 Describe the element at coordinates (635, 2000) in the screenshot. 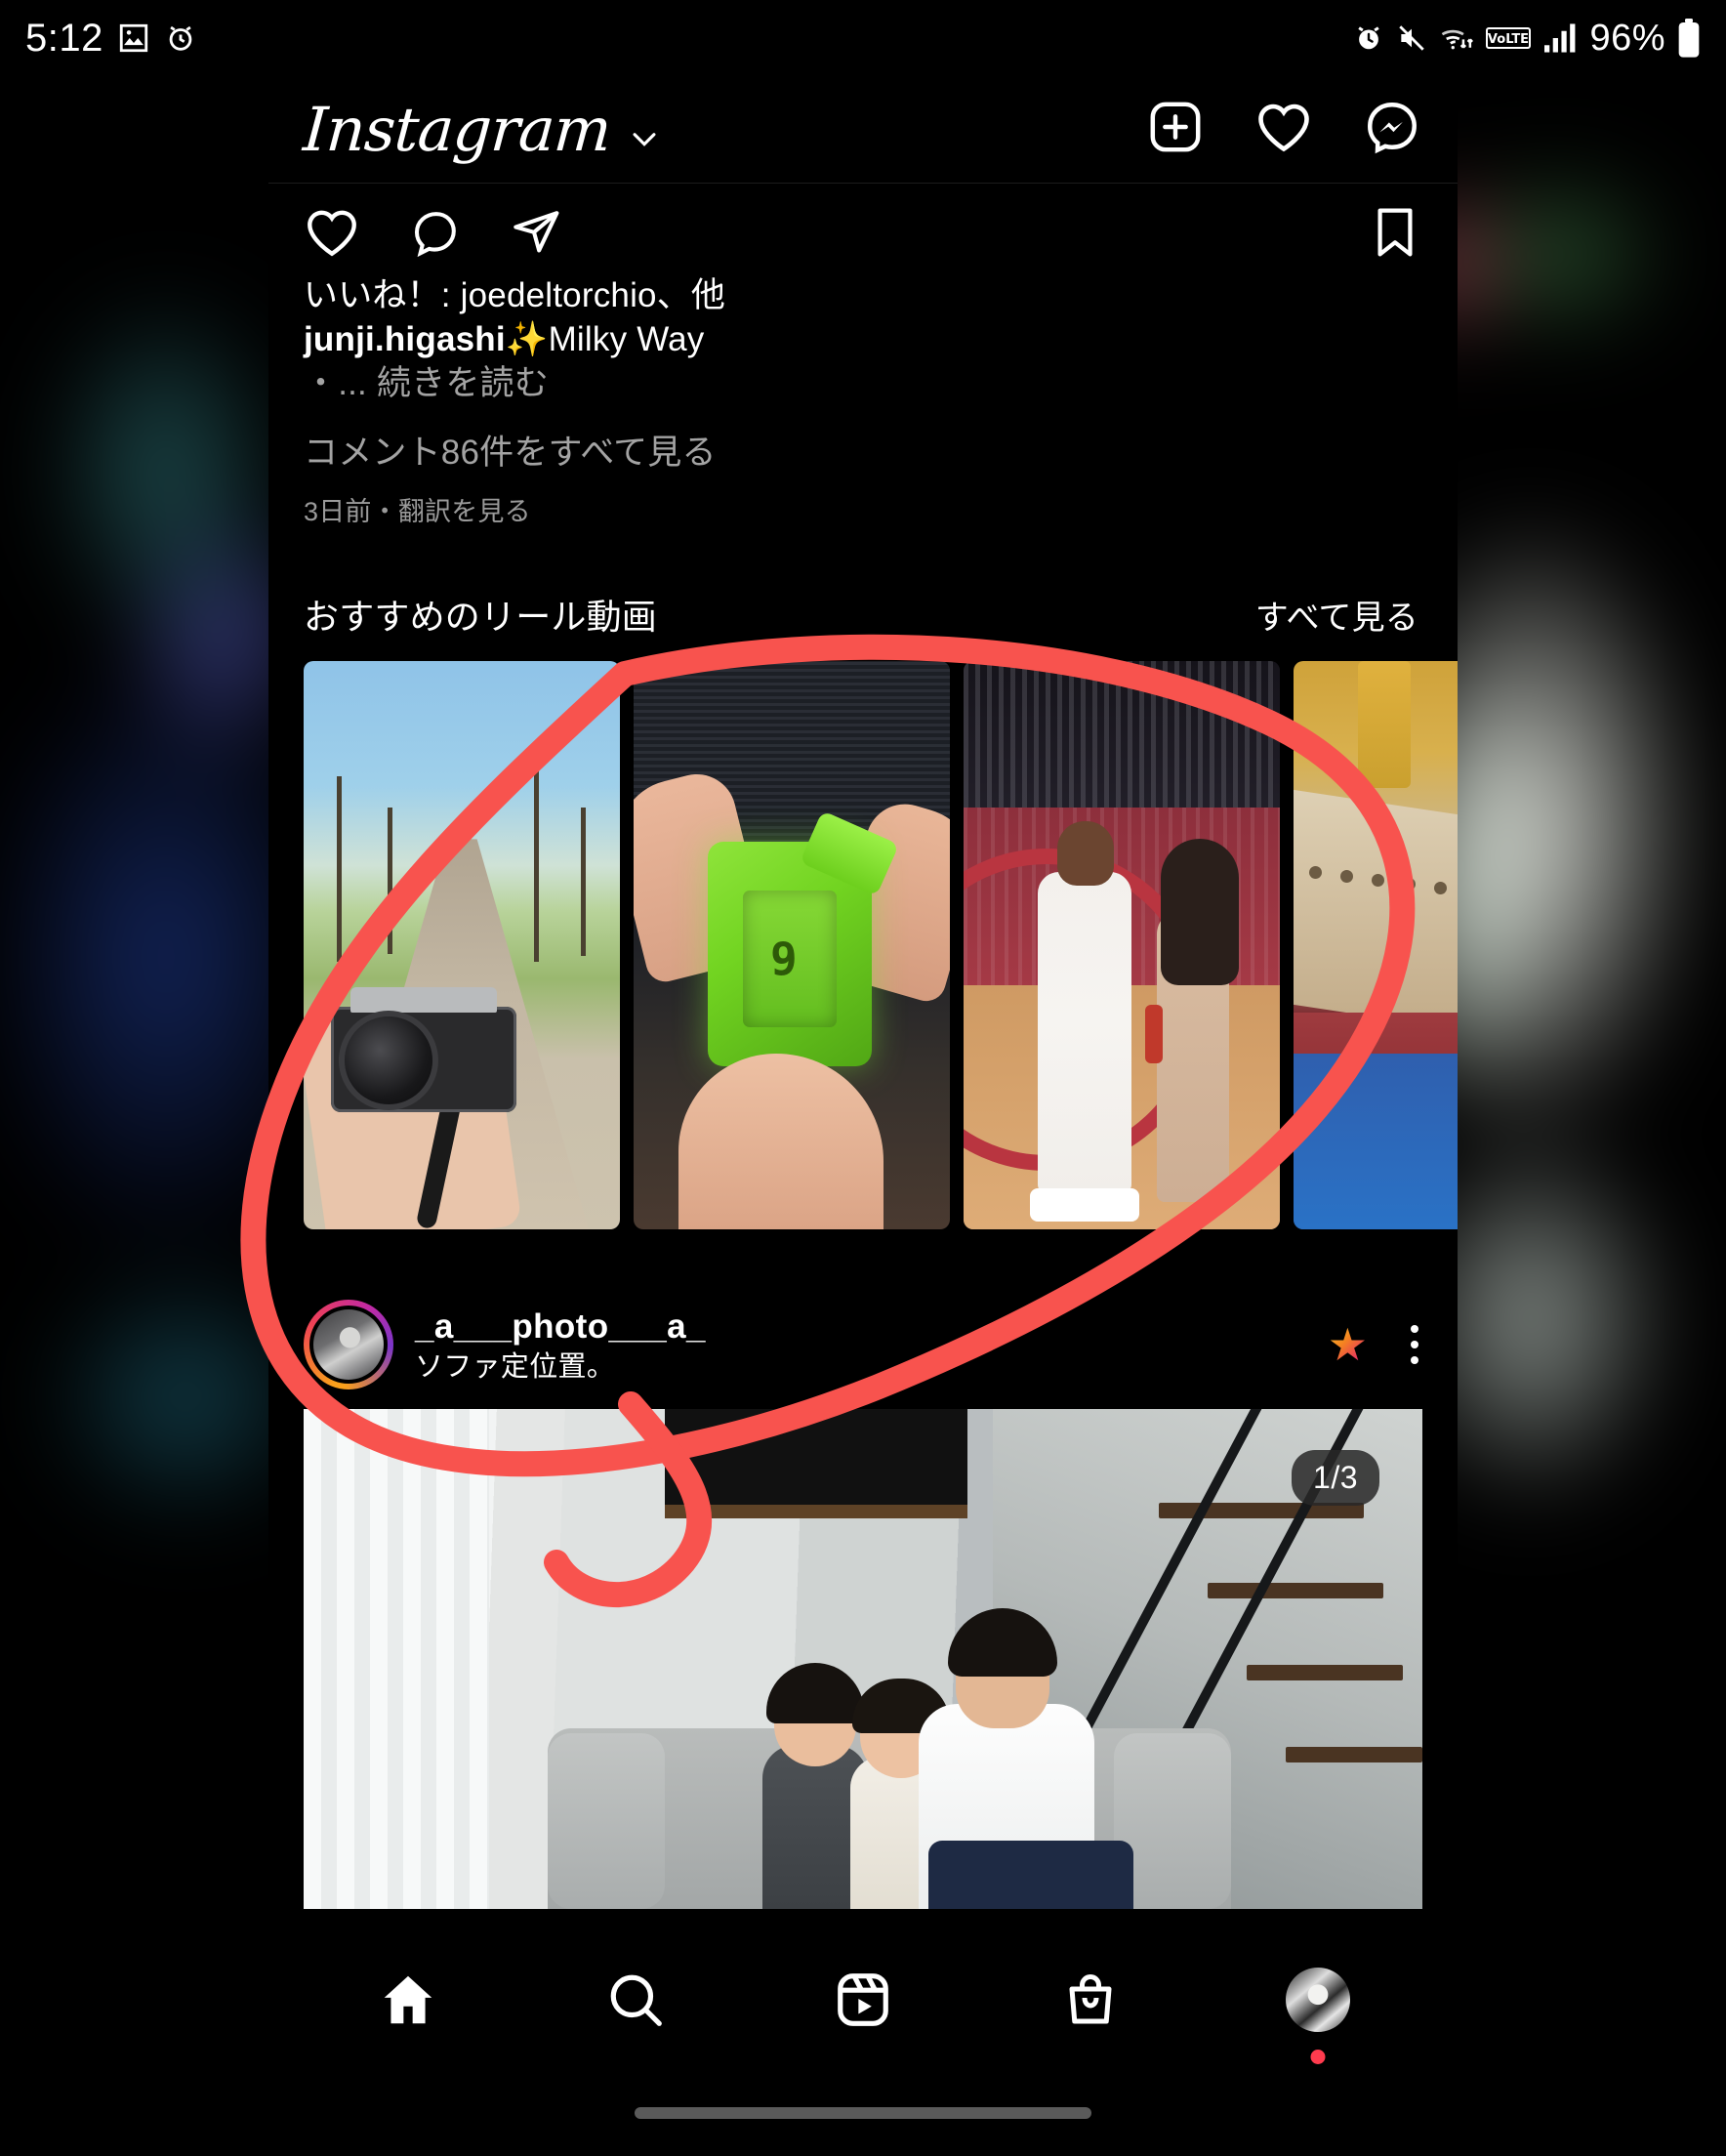

I see `nav-search` at that location.